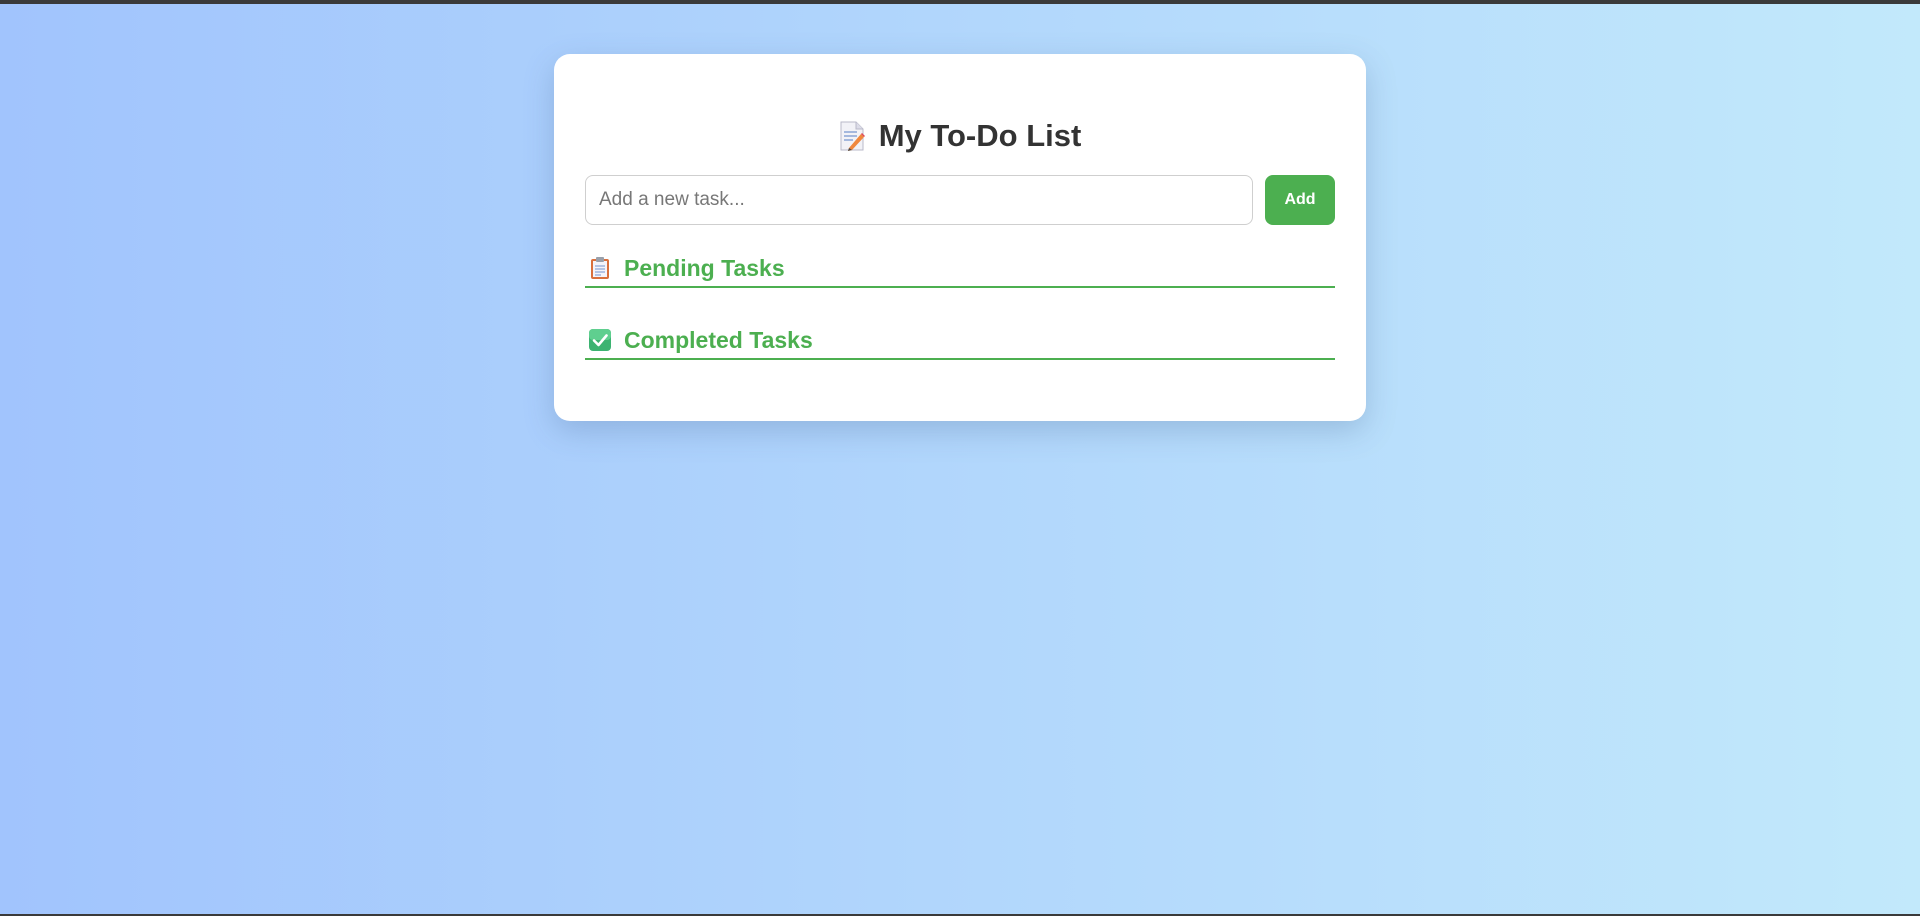 This screenshot has height=916, width=1920. Describe the element at coordinates (960, 269) in the screenshot. I see `pending-tasks-header: Pending Tasks` at that location.